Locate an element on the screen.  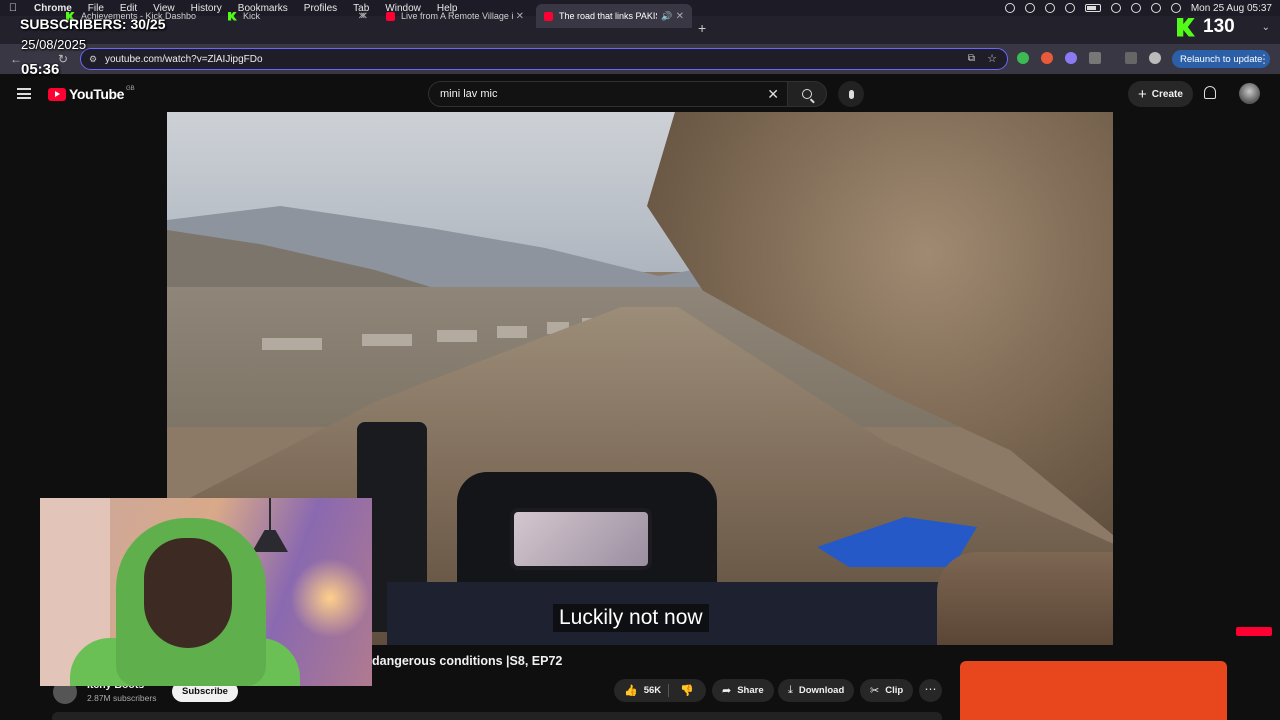
control-center-icon is located at coordinates (1155, 8).